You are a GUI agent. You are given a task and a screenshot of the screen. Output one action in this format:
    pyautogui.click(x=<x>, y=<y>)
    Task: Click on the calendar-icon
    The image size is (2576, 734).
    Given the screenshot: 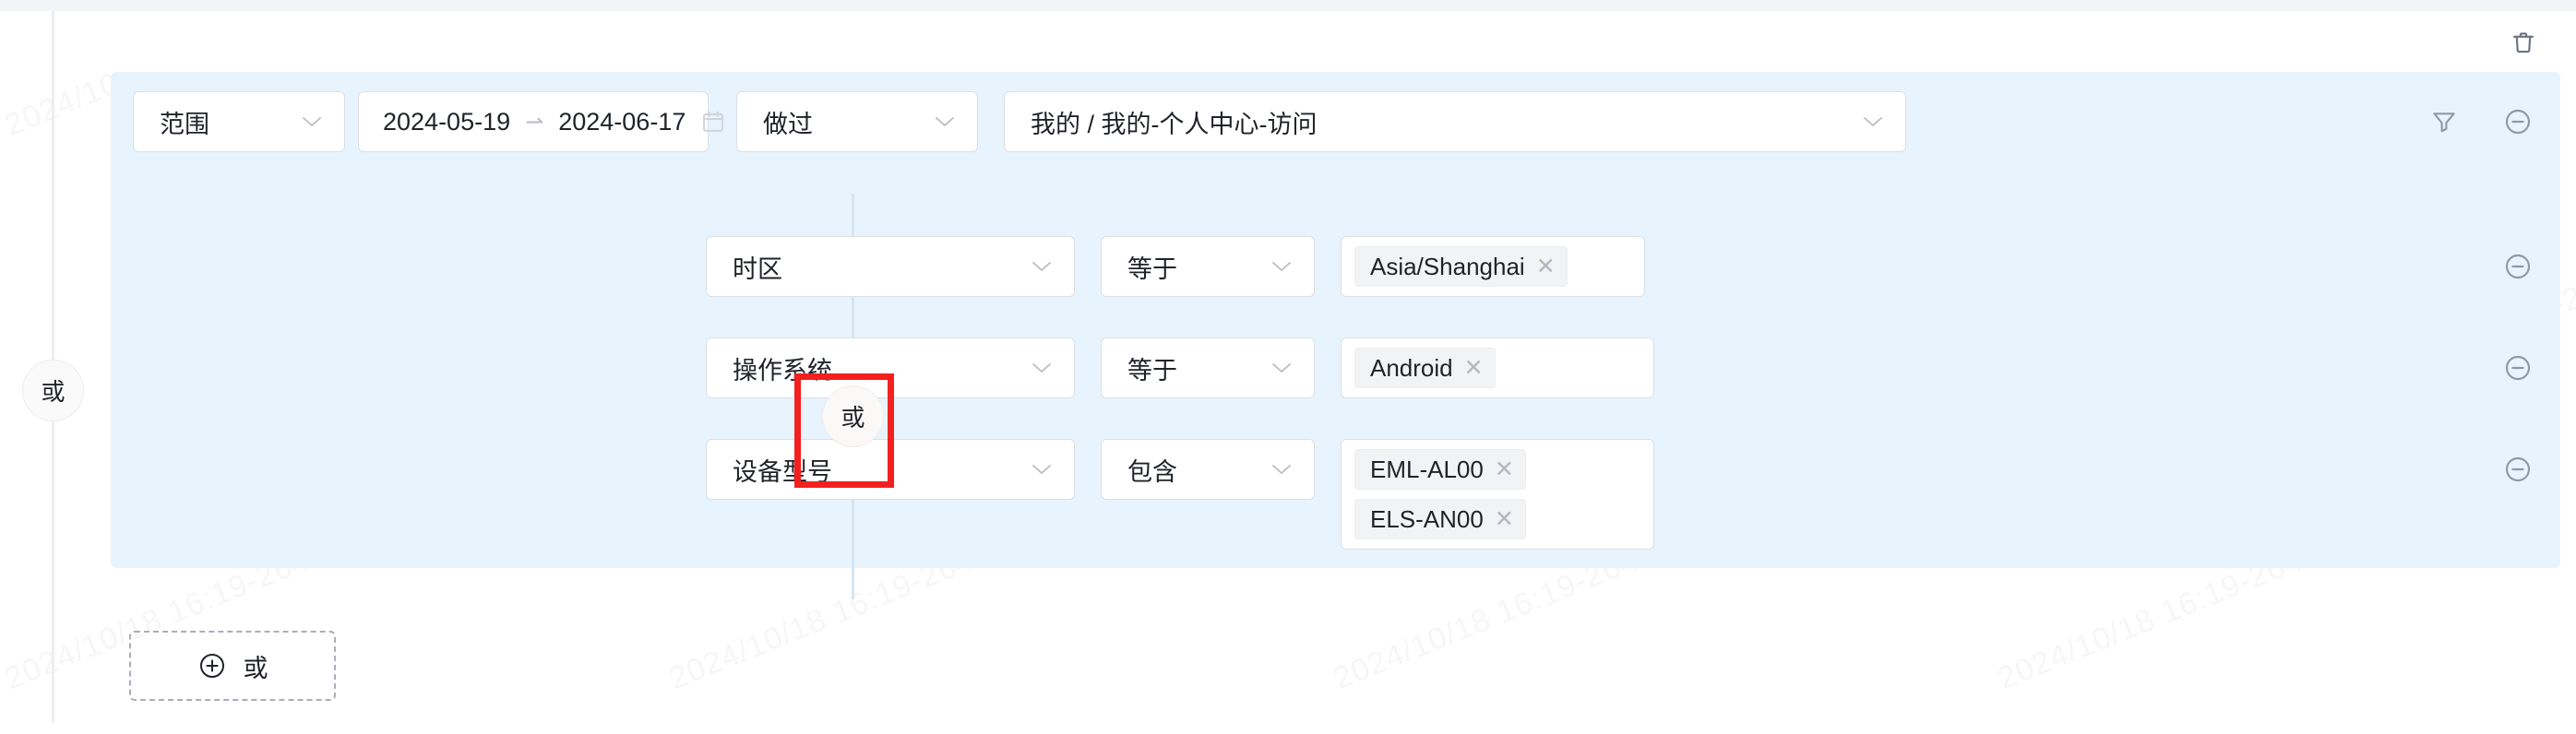 What is the action you would take?
    pyautogui.click(x=713, y=122)
    